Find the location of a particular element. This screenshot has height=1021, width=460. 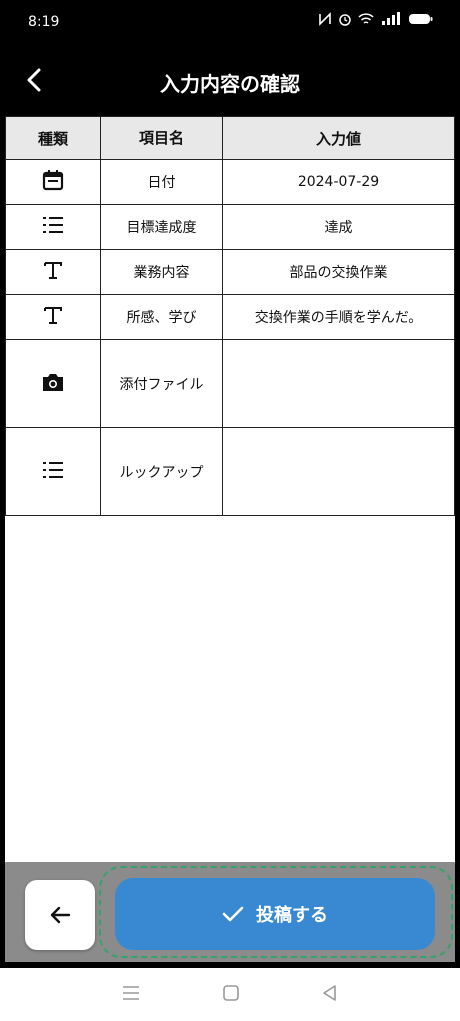

table-row: ルックアップ is located at coordinates (230, 471).